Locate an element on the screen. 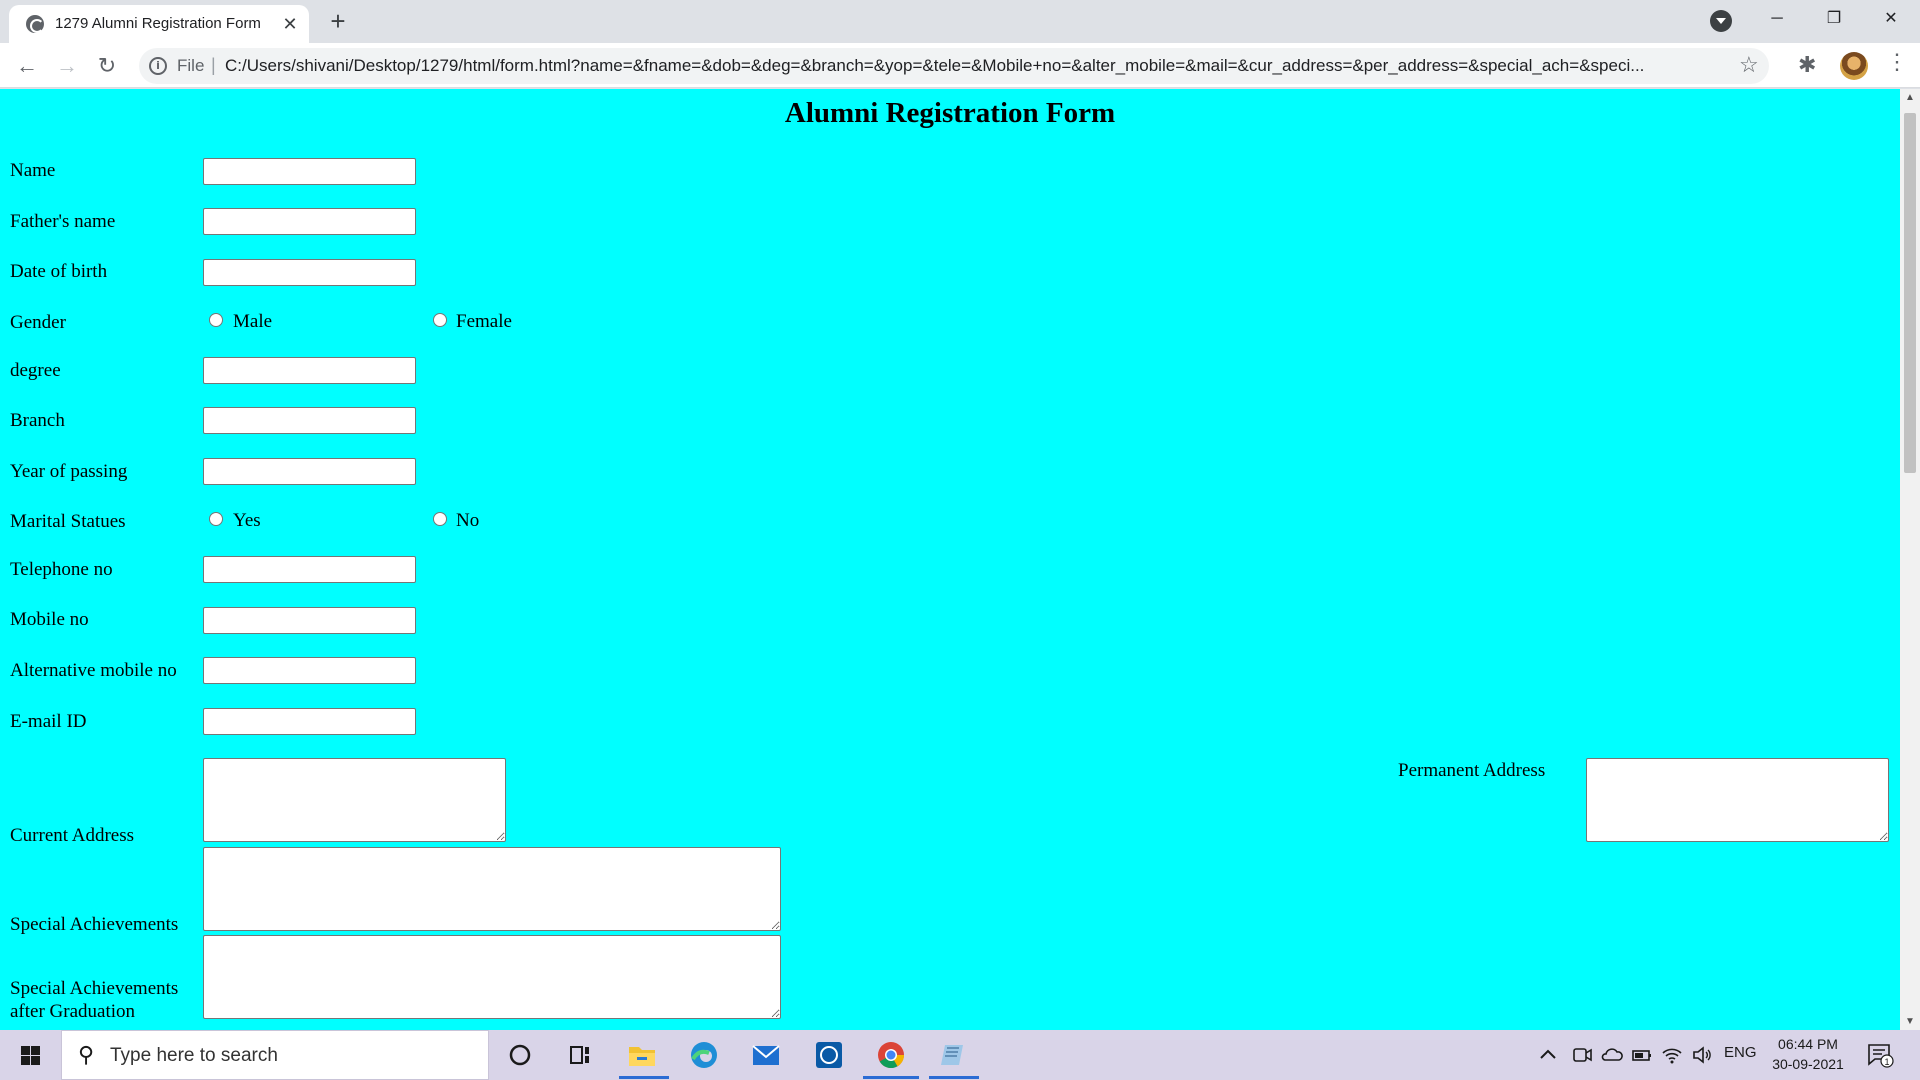  browser-tab-strip: 1279 Alumni Registration Form ✕ + ─ ❐ ✕ is located at coordinates (960, 21).